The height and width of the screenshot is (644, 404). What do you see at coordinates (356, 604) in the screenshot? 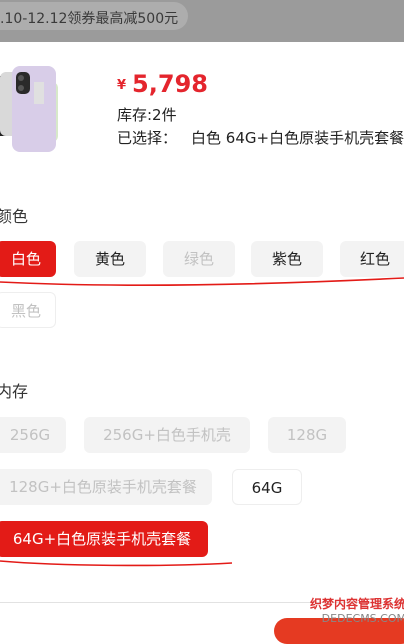
I see `watermark-line1: 织梦内容管理系统` at bounding box center [356, 604].